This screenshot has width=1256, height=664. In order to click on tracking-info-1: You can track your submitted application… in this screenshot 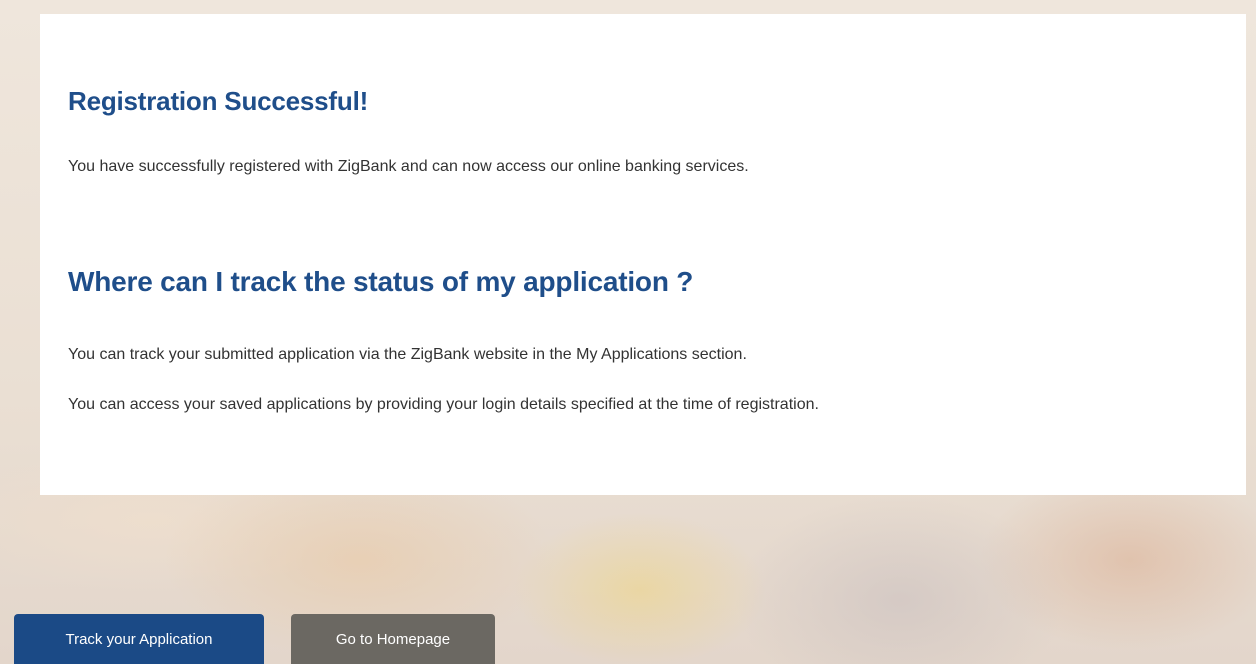, I will do `click(407, 354)`.